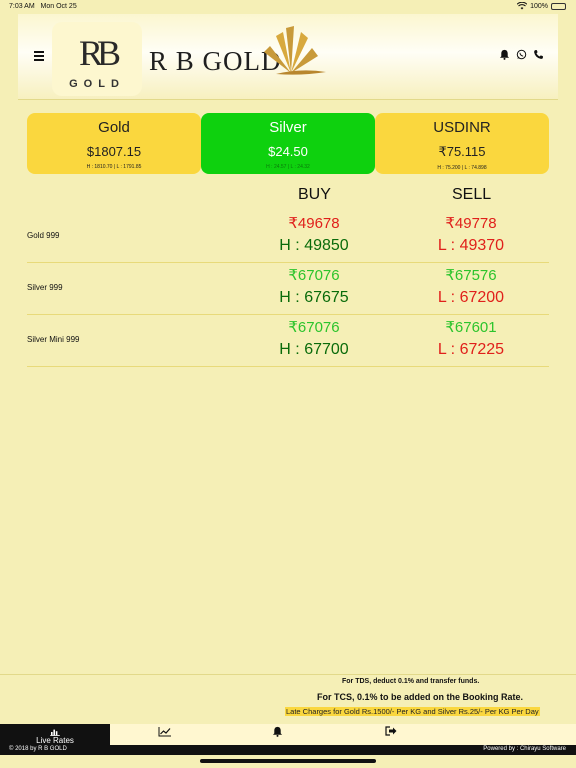 This screenshot has width=576, height=768. Describe the element at coordinates (471, 233) in the screenshot. I see `sell-cell: ₹49778 L : 49370` at that location.